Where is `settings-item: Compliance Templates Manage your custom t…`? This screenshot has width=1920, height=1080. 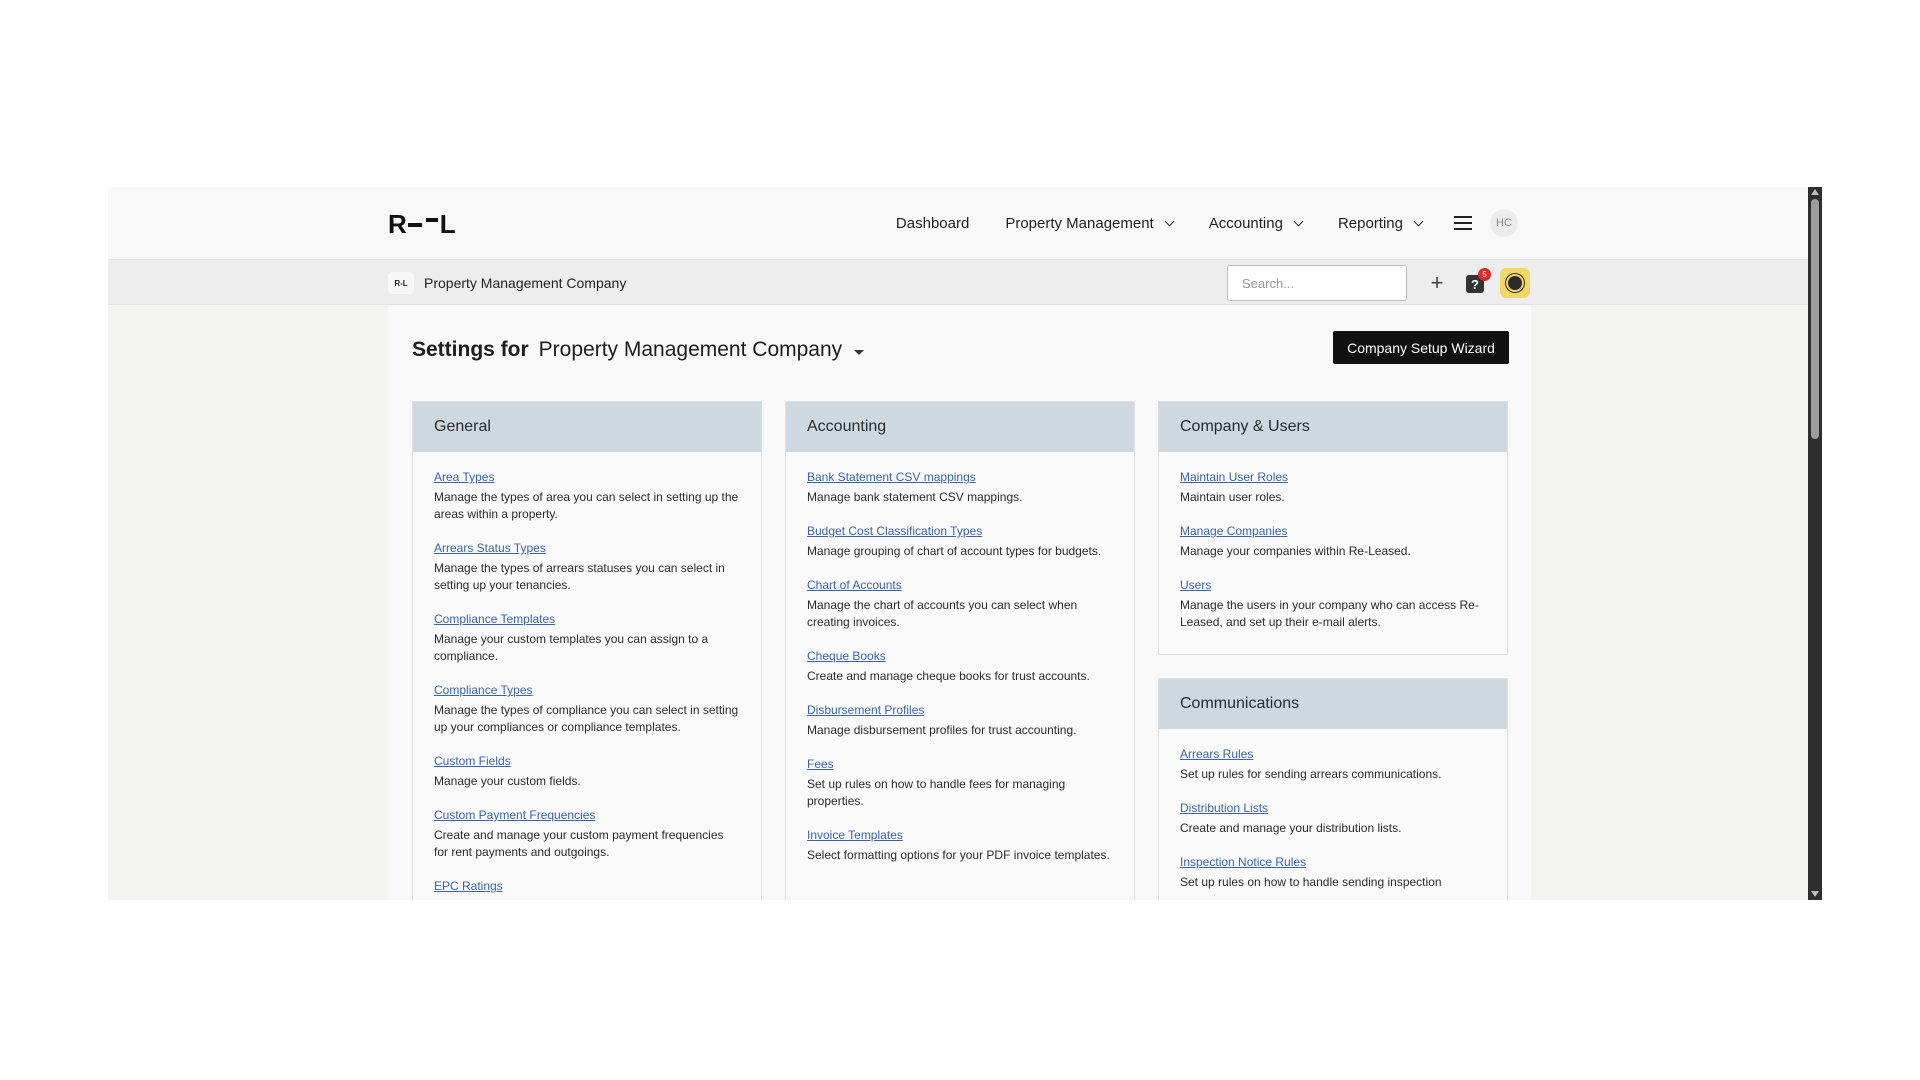 settings-item: Compliance Templates Manage your custom t… is located at coordinates (587, 638).